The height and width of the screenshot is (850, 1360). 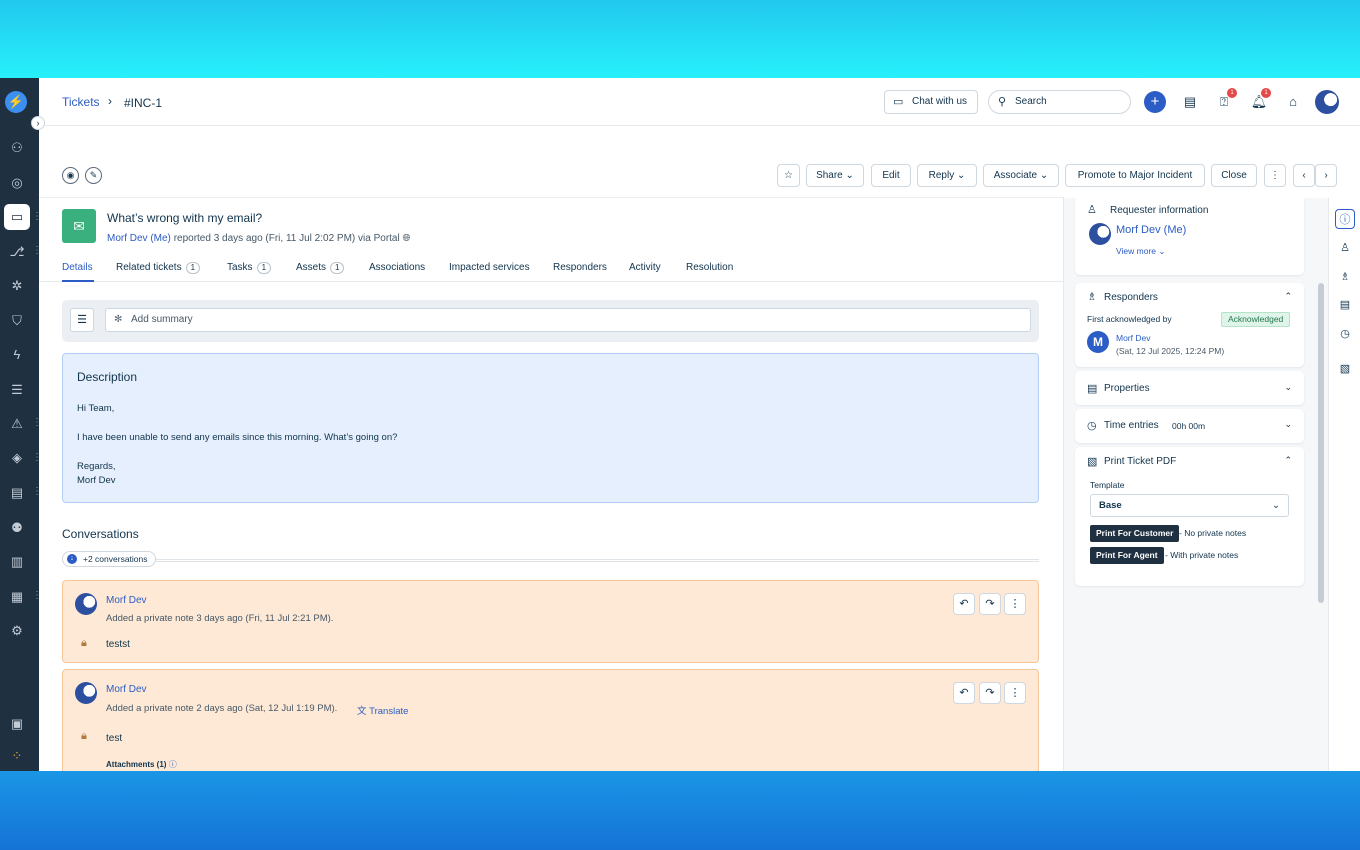 What do you see at coordinates (17, 252) in the screenshot?
I see `sidebar-changes-icon: ⎇` at bounding box center [17, 252].